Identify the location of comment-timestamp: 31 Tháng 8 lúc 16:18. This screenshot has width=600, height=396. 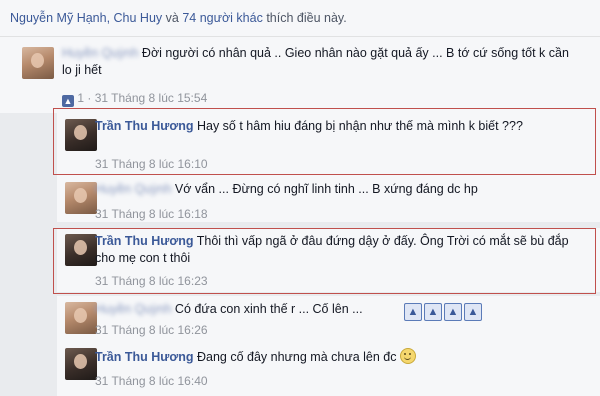
(151, 214).